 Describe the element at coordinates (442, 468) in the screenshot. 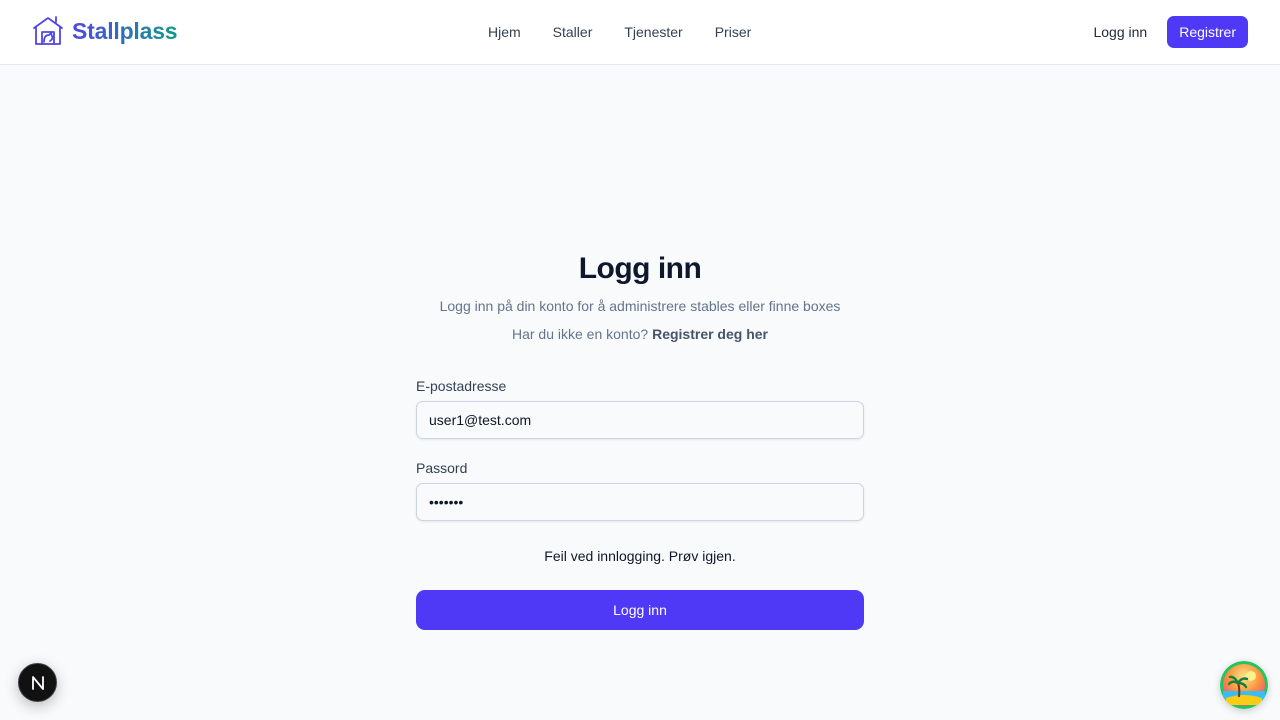

I see `password-label: Passord` at that location.